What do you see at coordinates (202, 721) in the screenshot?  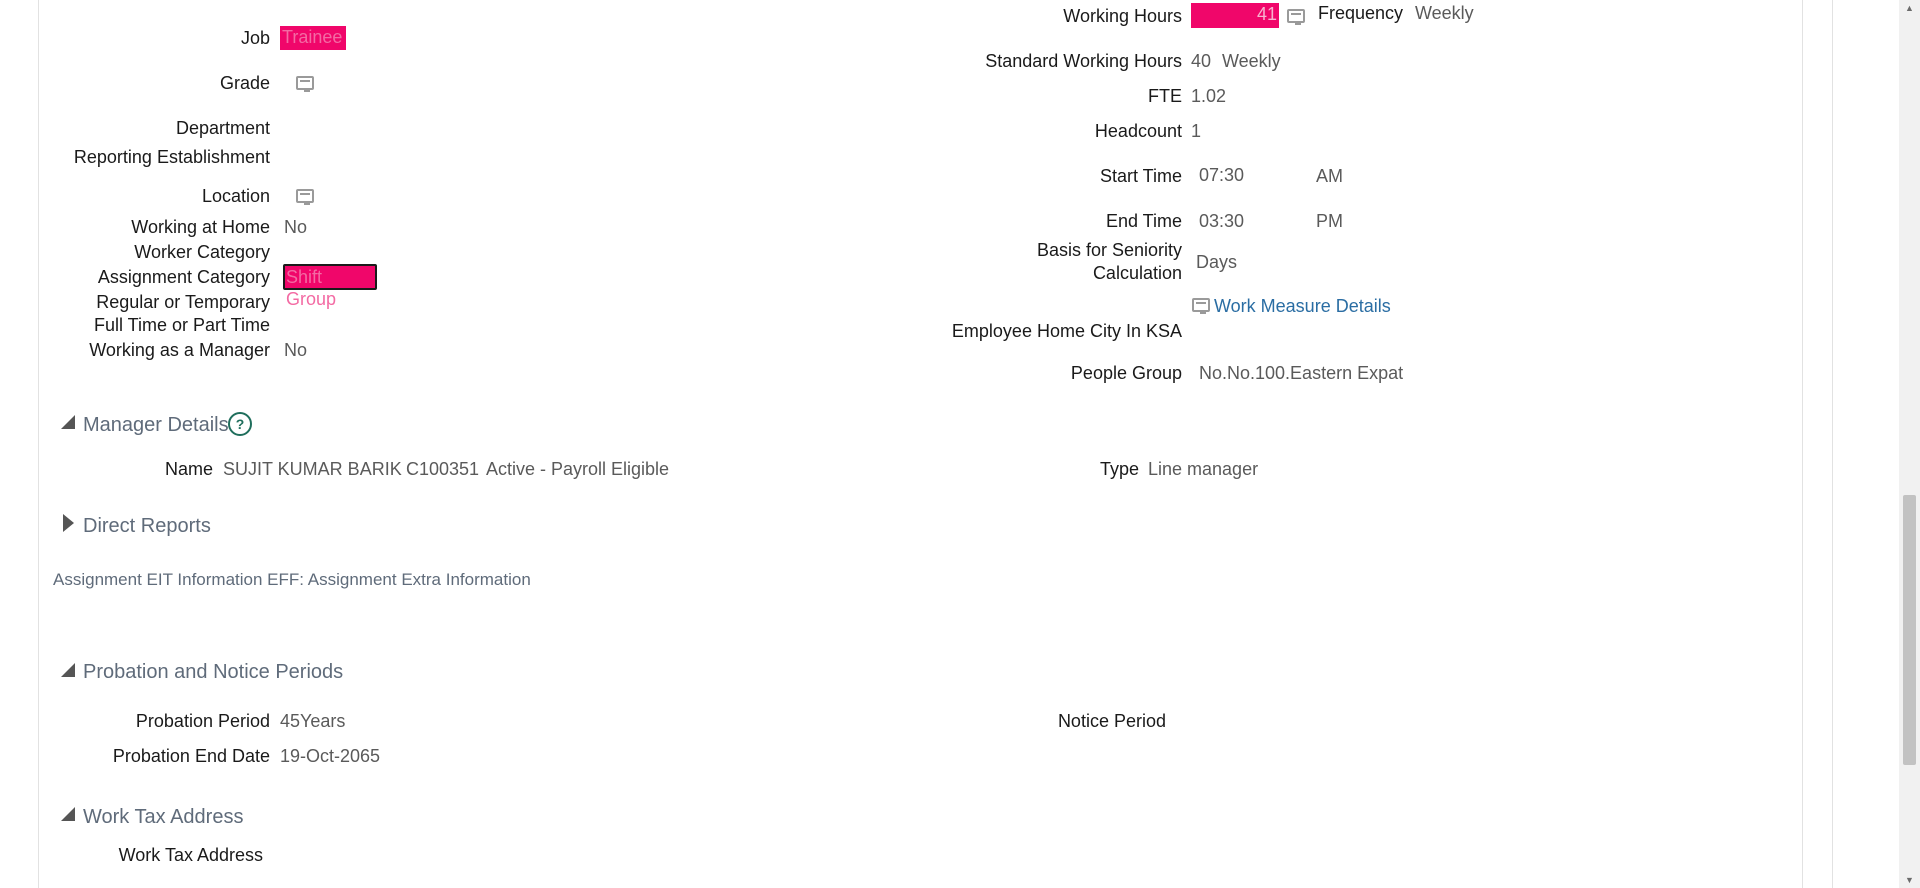 I see `probation-period-label: Probation Period` at bounding box center [202, 721].